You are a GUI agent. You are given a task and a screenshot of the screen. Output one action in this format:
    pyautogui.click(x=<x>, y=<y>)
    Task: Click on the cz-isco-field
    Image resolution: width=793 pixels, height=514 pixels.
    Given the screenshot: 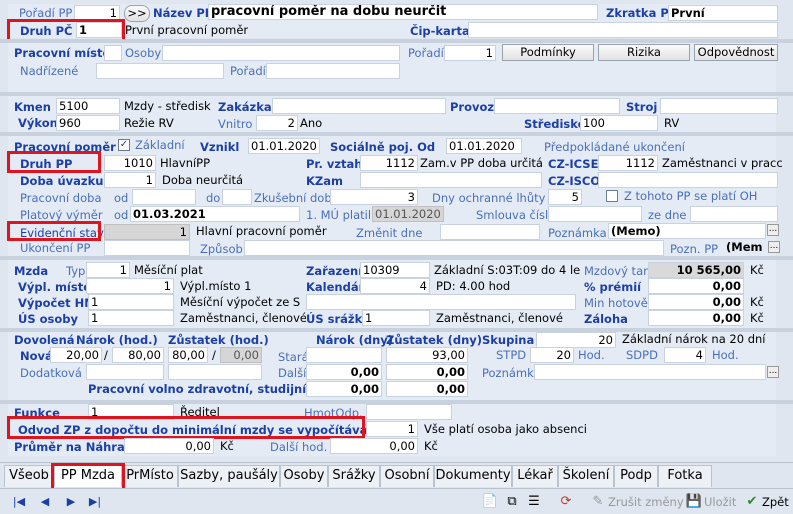 What is the action you would take?
    pyautogui.click(x=688, y=180)
    